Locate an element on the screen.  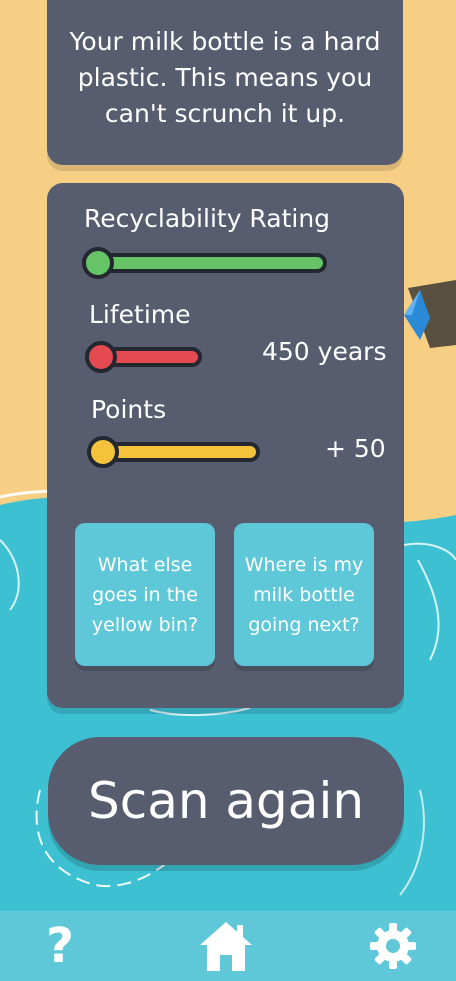
question-mark-icon: ? is located at coordinates (60, 946).